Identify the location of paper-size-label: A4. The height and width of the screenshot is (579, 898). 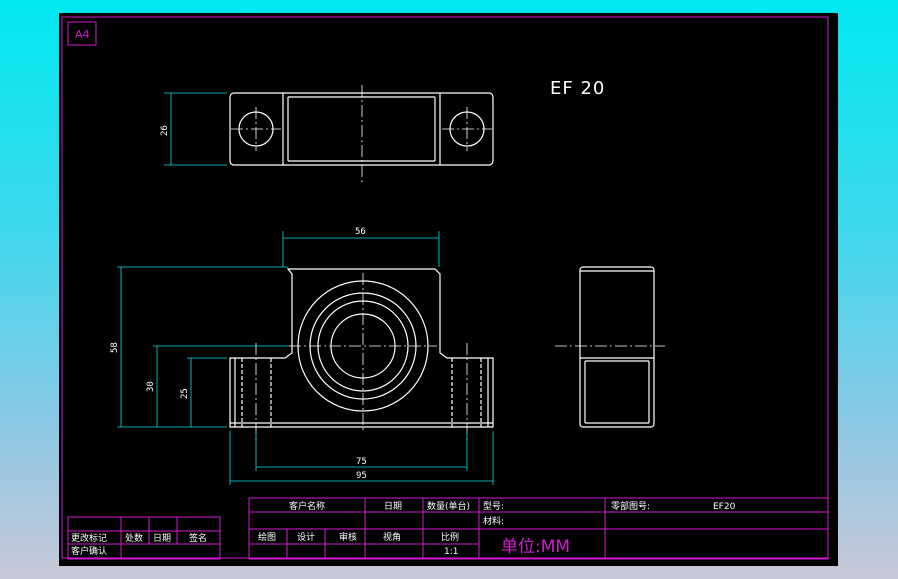
(82, 34).